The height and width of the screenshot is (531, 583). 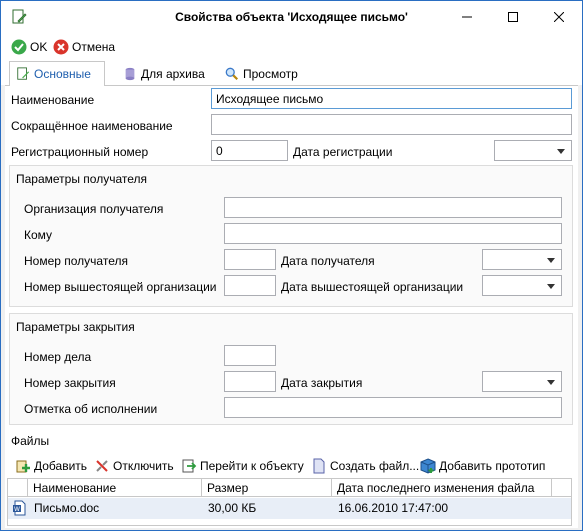 I want to click on closing-number-label: Номер закрытия, so click(x=70, y=383).